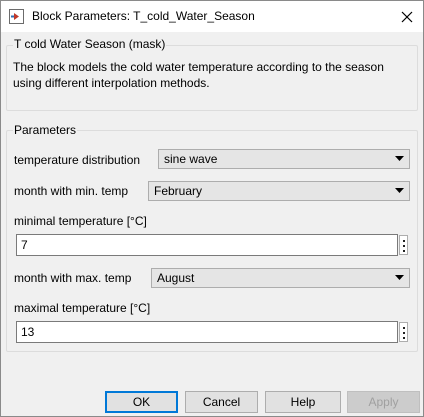 This screenshot has width=424, height=417. What do you see at coordinates (178, 191) in the screenshot?
I see `min-month-value: February` at bounding box center [178, 191].